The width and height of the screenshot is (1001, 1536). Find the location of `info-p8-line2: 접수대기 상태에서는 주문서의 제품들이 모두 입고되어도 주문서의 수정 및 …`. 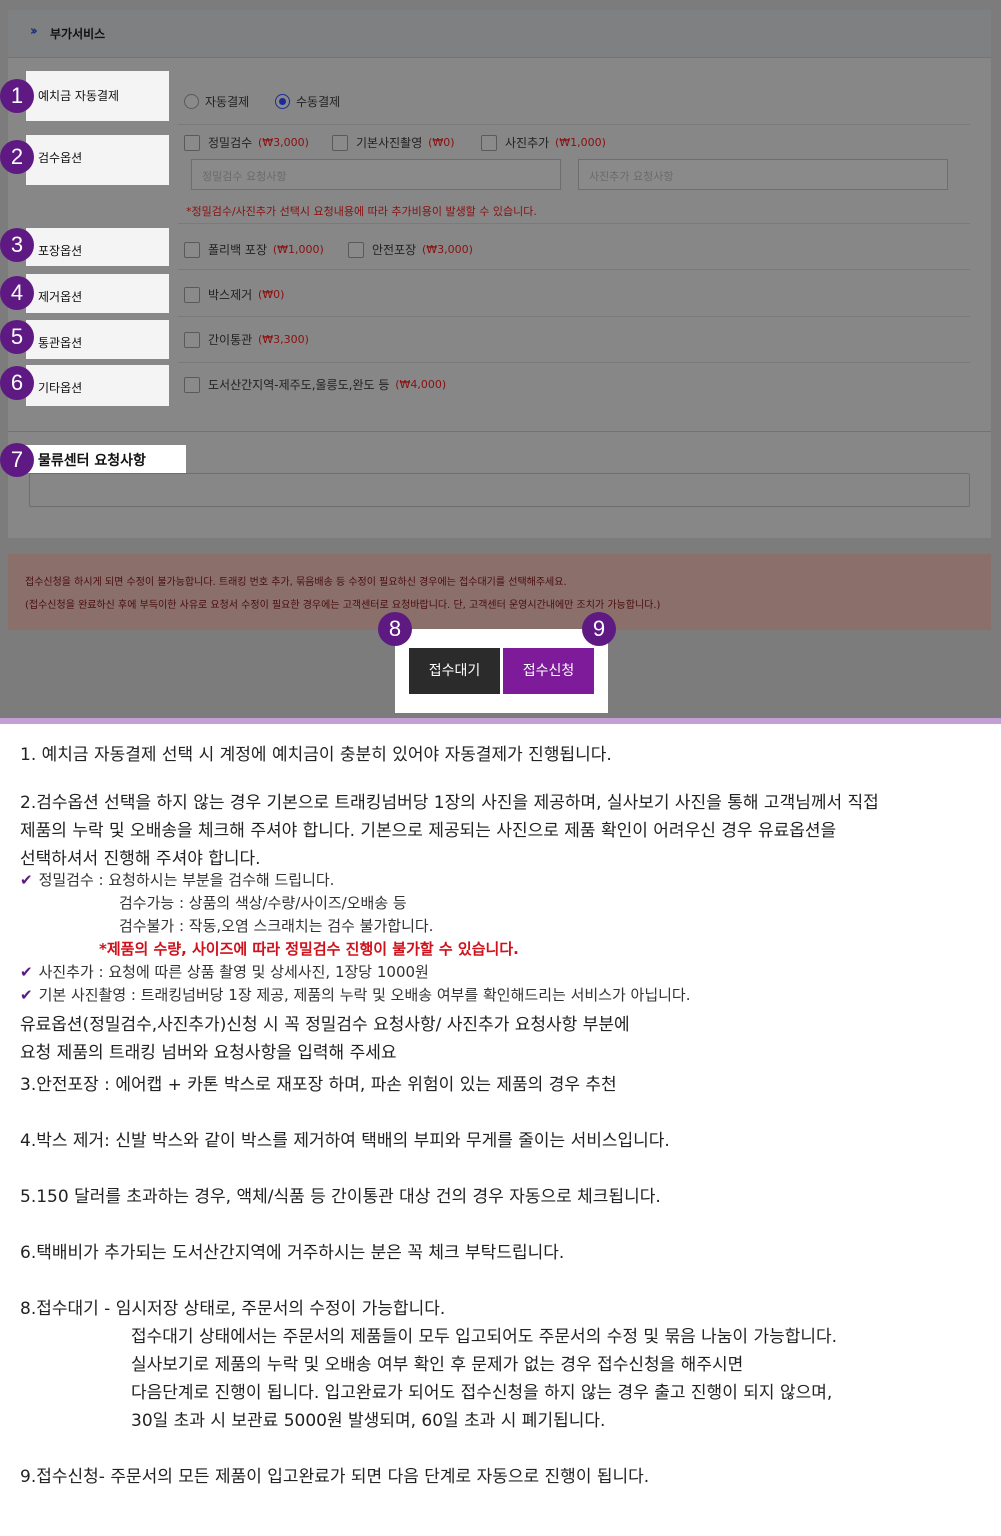

info-p8-line2: 접수대기 상태에서는 주문서의 제품들이 모두 입고되어도 주문서의 수정 및 … is located at coordinates (484, 1337).